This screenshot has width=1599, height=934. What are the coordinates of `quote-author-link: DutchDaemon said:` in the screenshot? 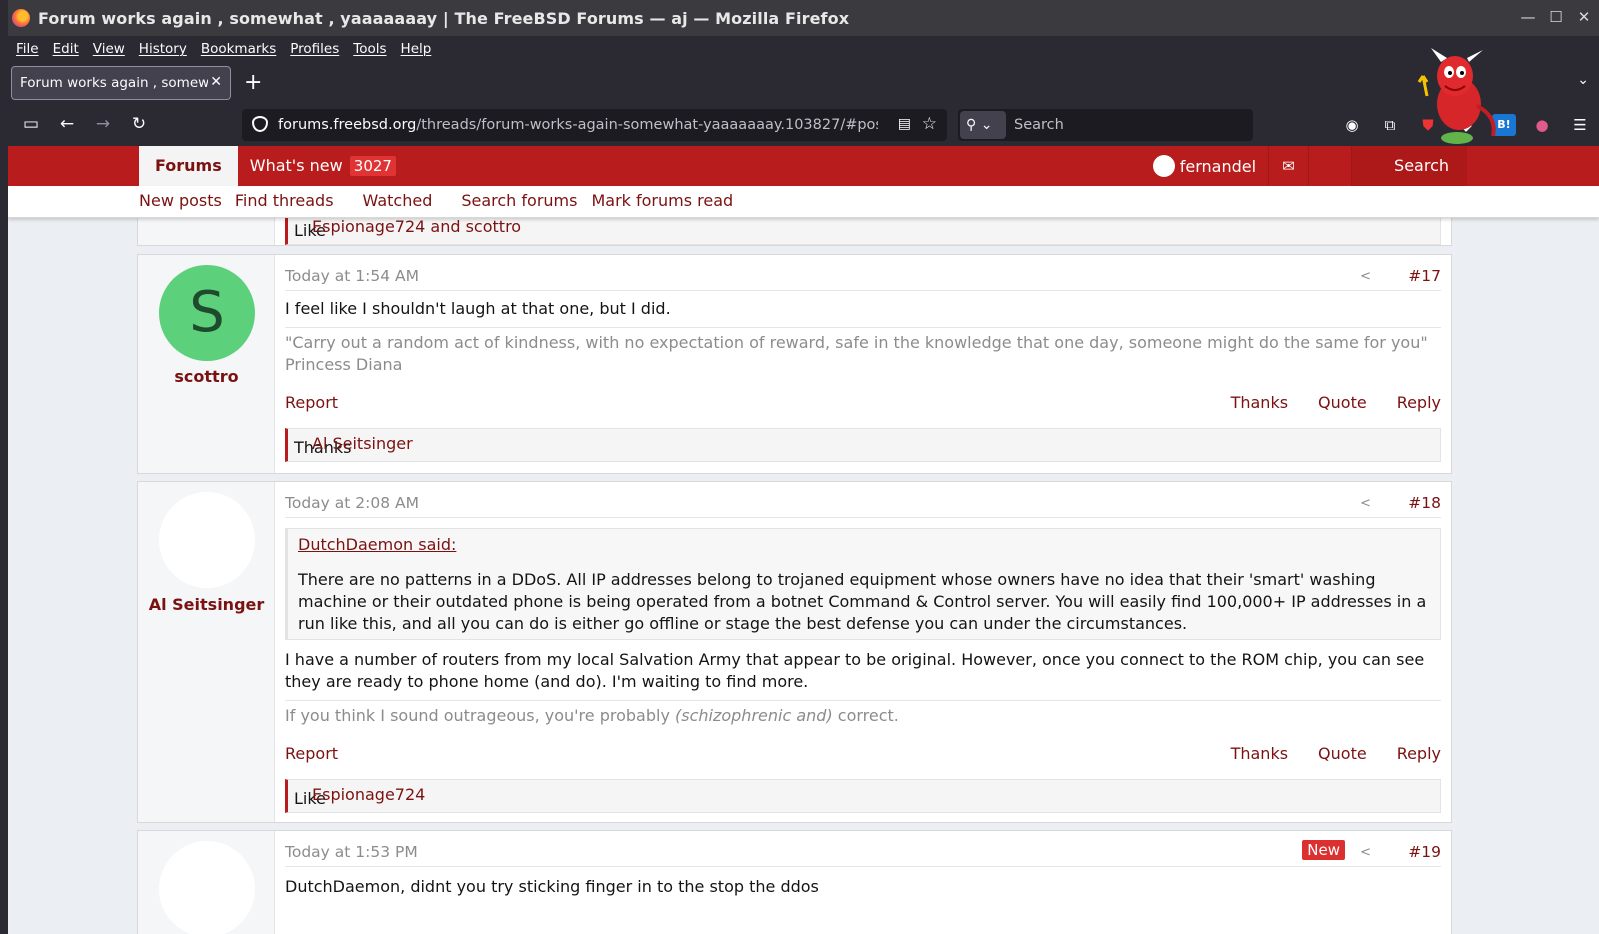 It's located at (377, 544).